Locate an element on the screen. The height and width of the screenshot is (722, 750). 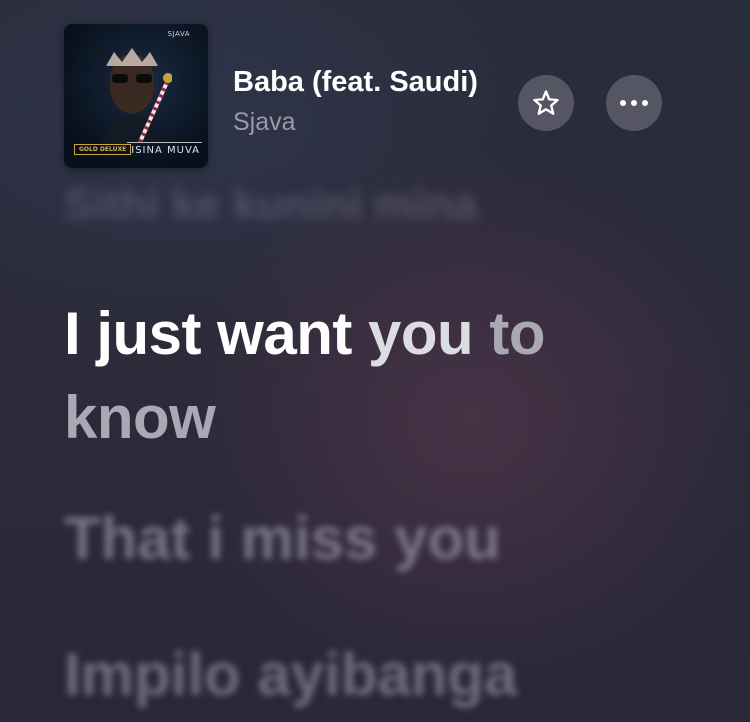
lyric-partial-part: you is located at coordinates (421, 333).